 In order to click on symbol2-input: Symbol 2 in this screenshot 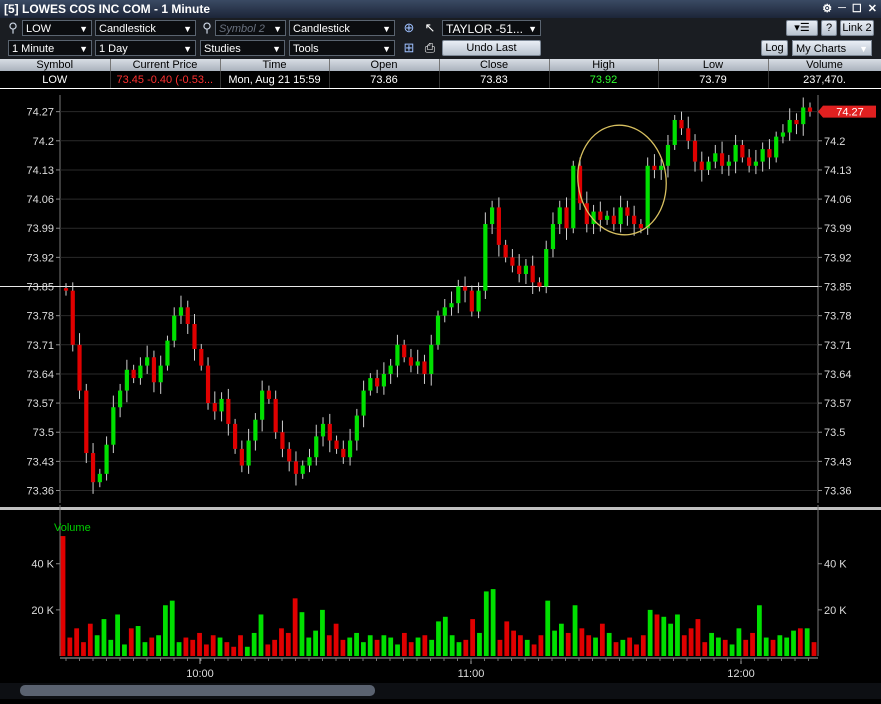, I will do `click(250, 28)`.